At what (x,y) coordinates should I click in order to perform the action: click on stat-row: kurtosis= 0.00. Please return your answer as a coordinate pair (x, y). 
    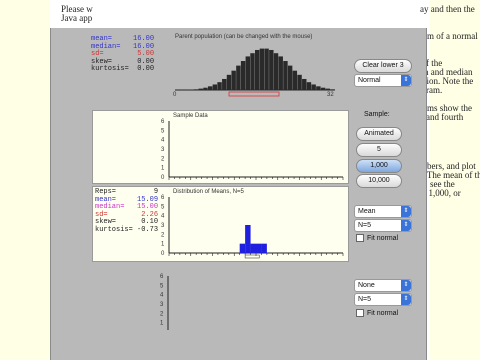
    Looking at the image, I should click on (122, 69).